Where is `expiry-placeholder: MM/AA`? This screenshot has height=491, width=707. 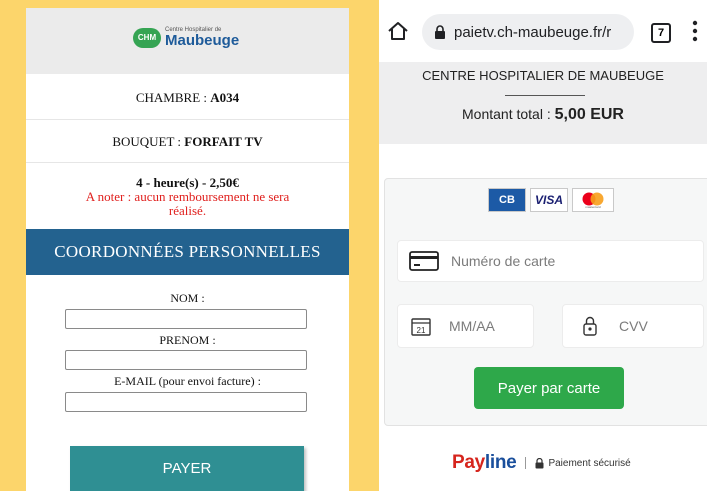
expiry-placeholder: MM/AA is located at coordinates (472, 326).